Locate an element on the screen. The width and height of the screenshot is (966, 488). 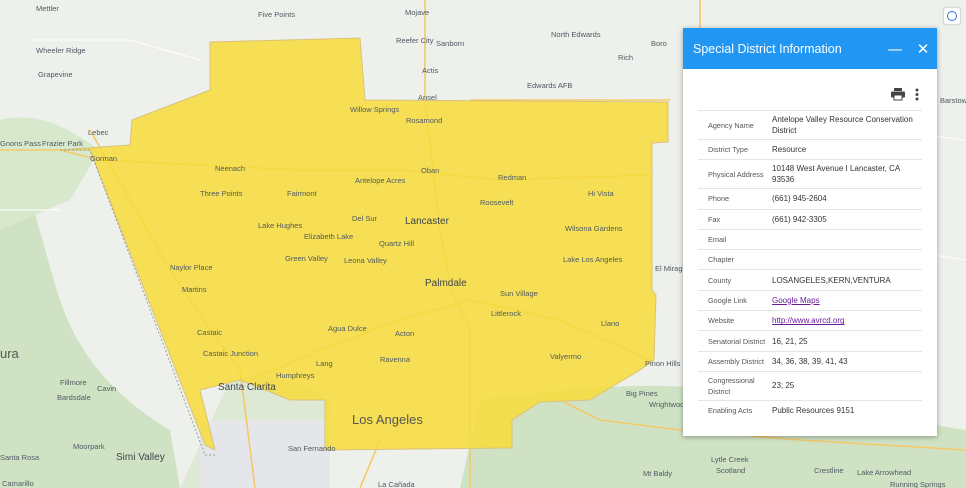
row-label: Email is located at coordinates (732, 239).